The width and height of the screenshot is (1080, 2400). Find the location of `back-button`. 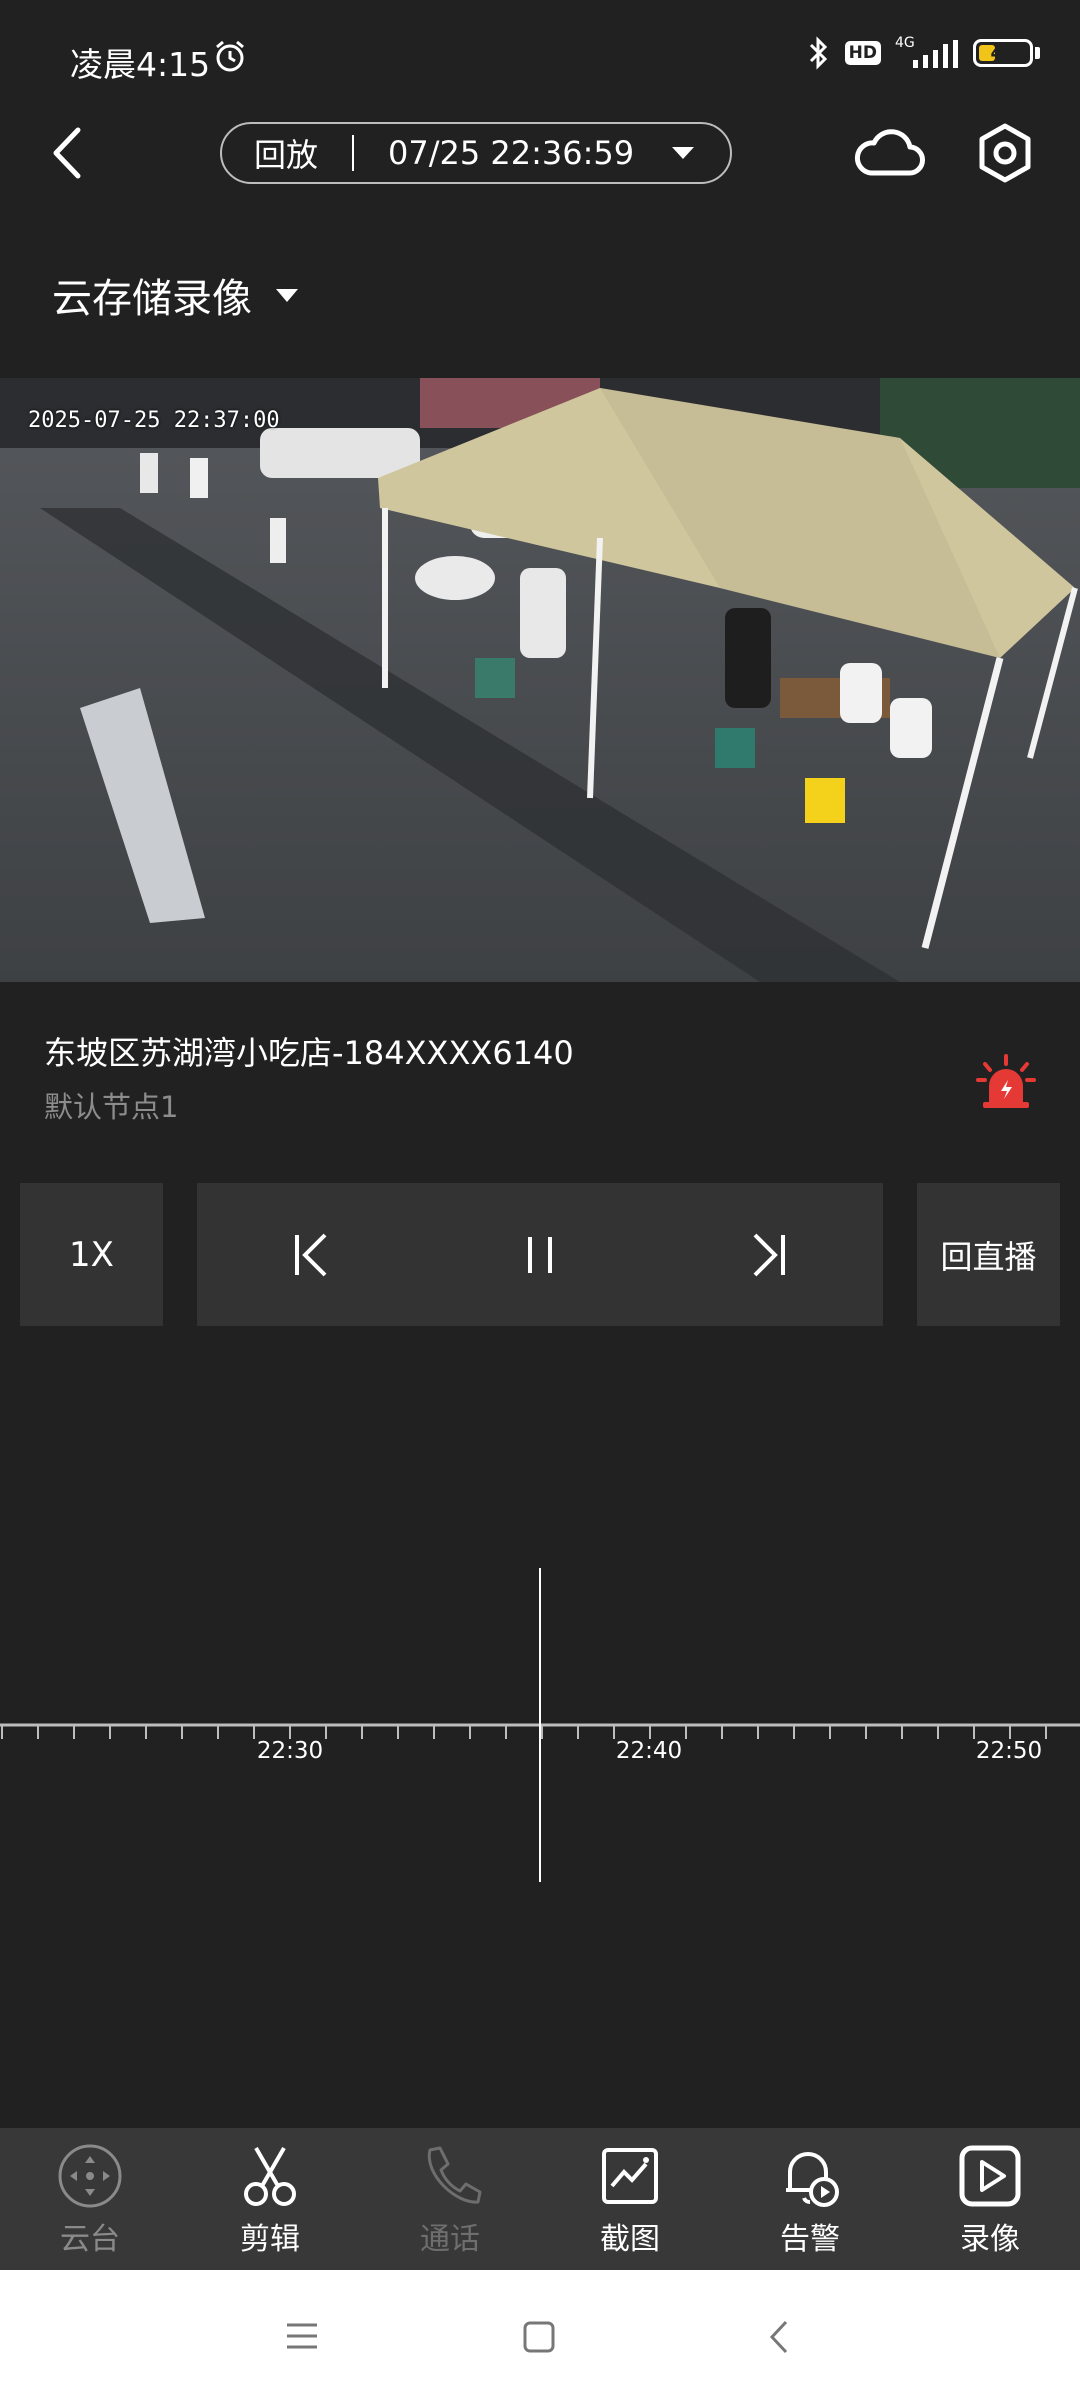

back-button is located at coordinates (70, 153).